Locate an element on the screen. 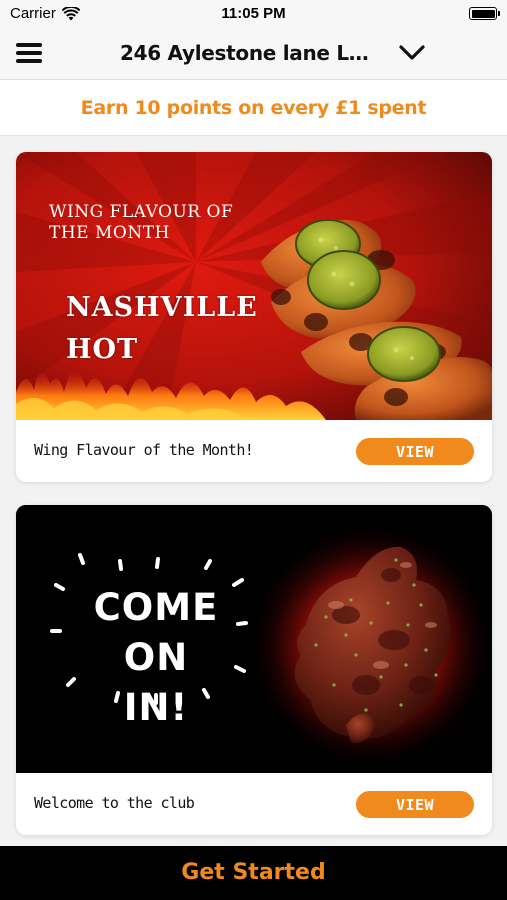  status-bar: Carrier 11:05 PM is located at coordinates (253, 14).